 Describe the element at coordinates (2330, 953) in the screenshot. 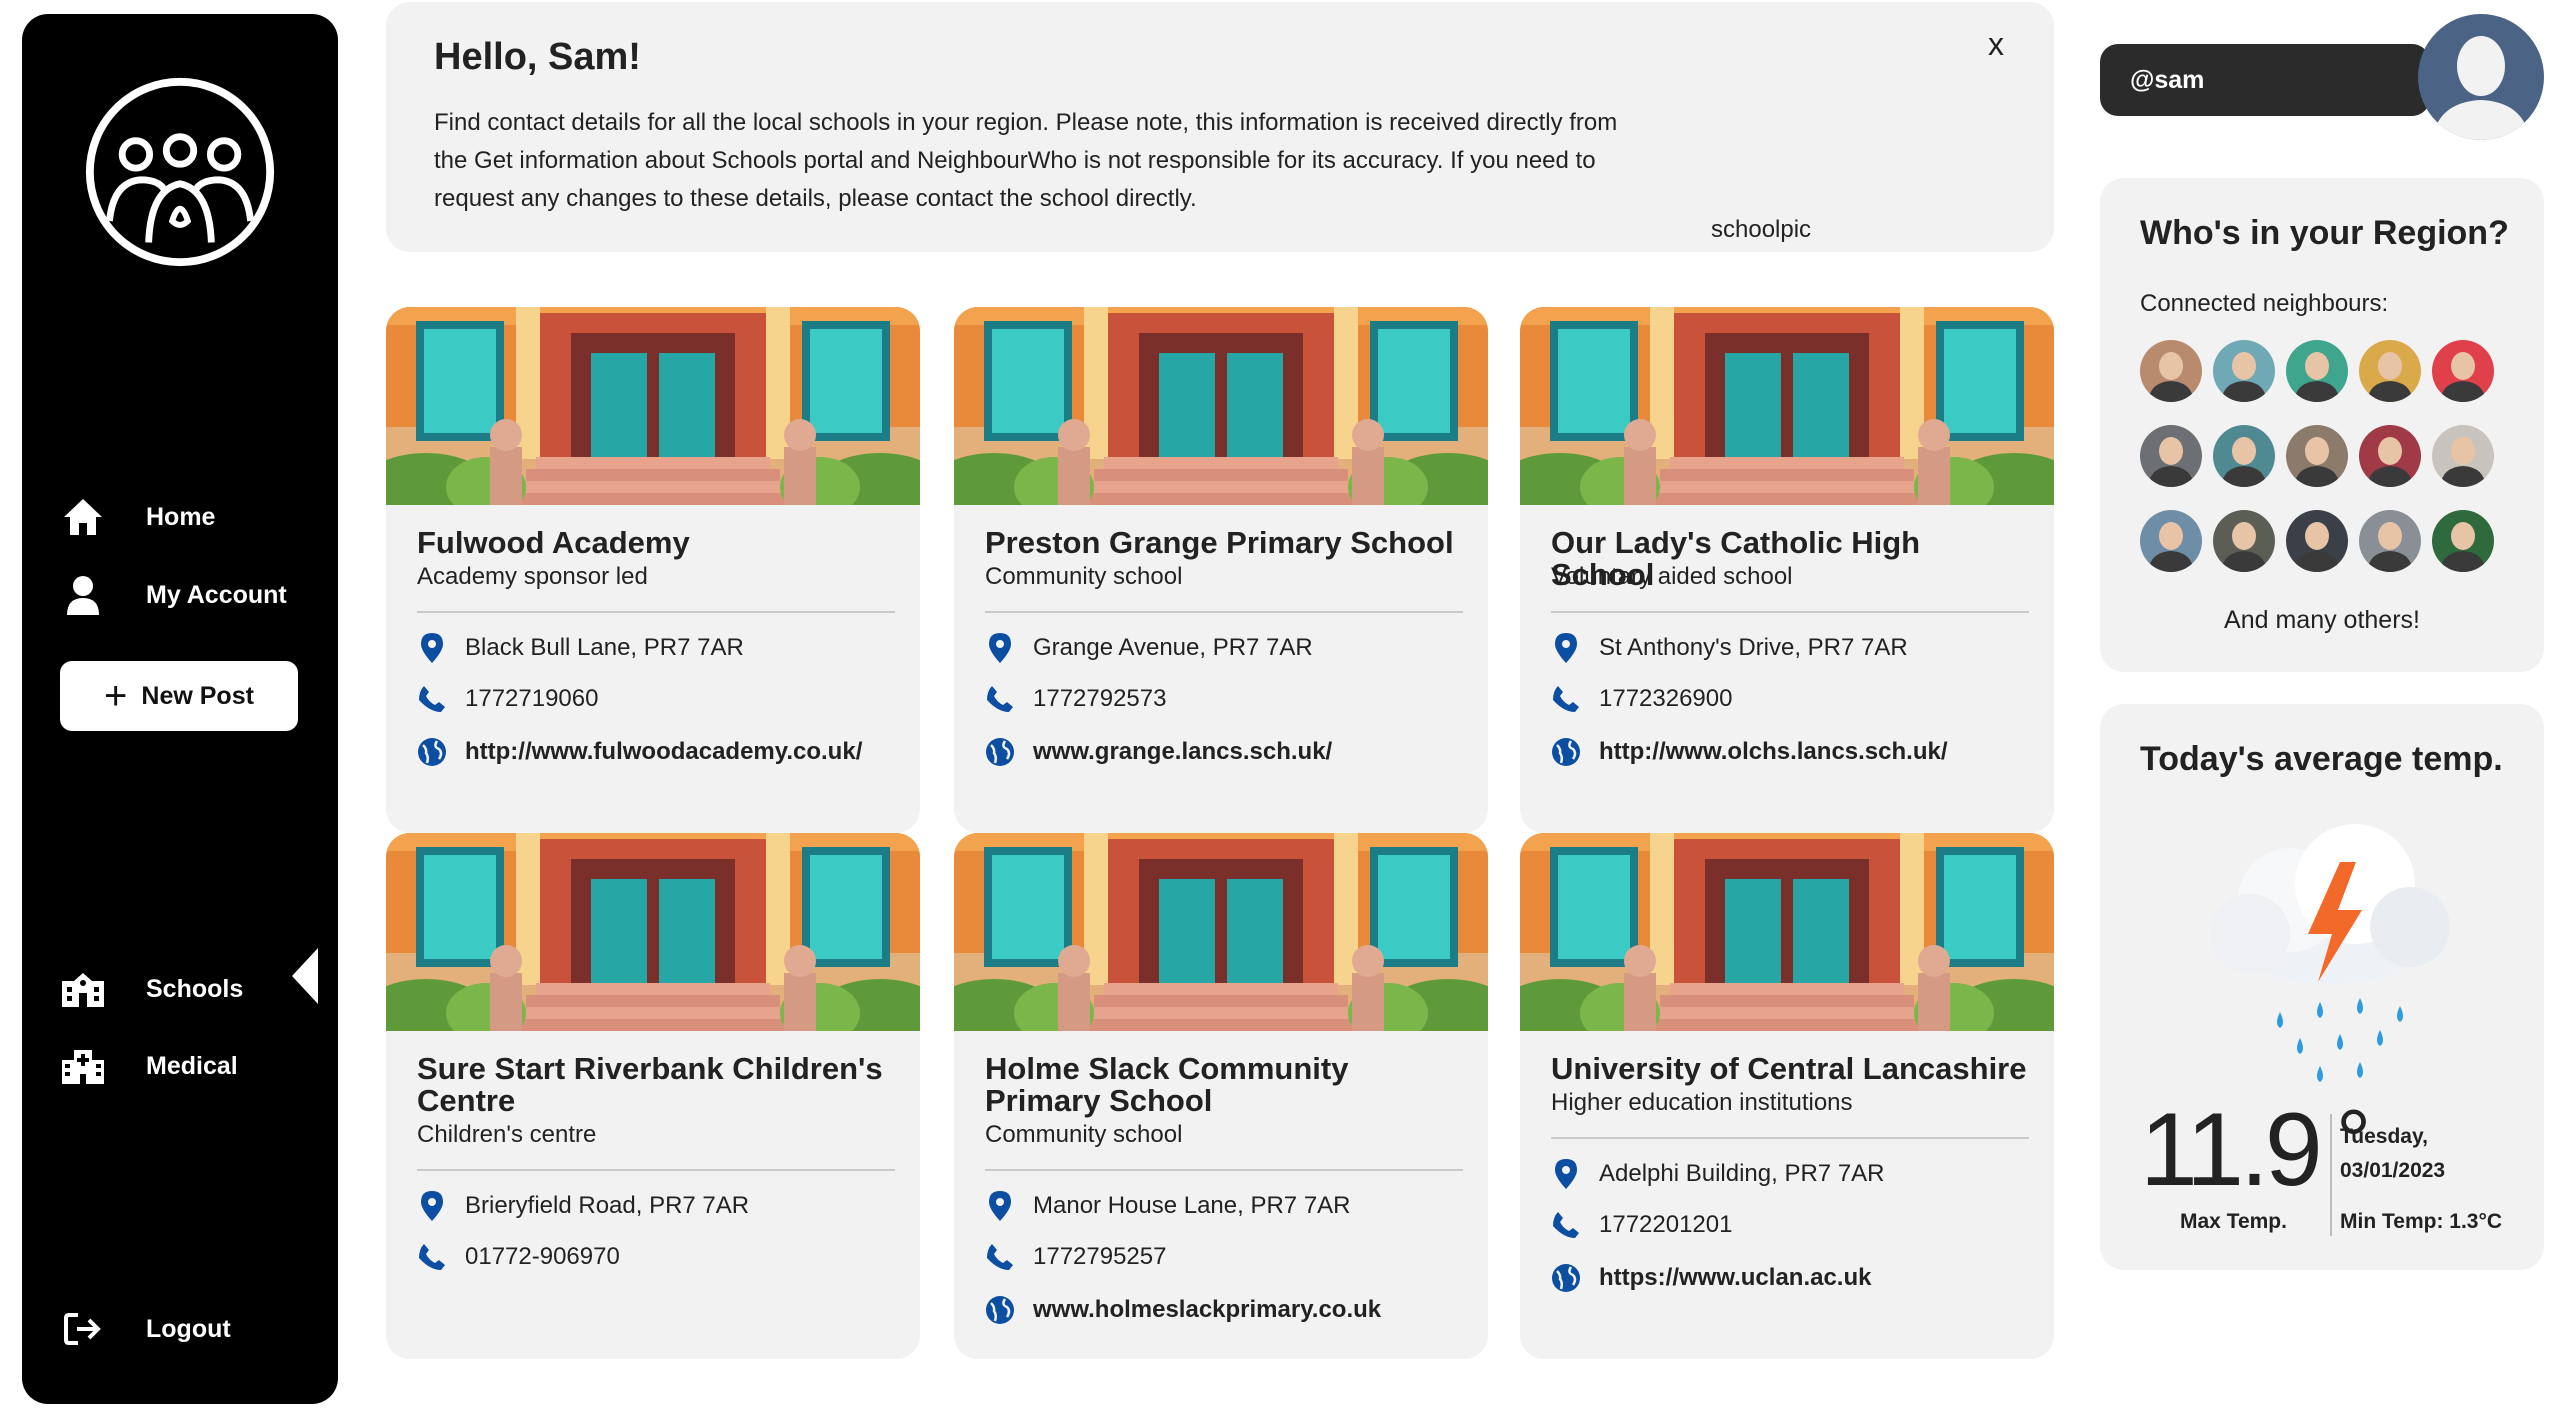

I see `thunderstorm-icon` at that location.